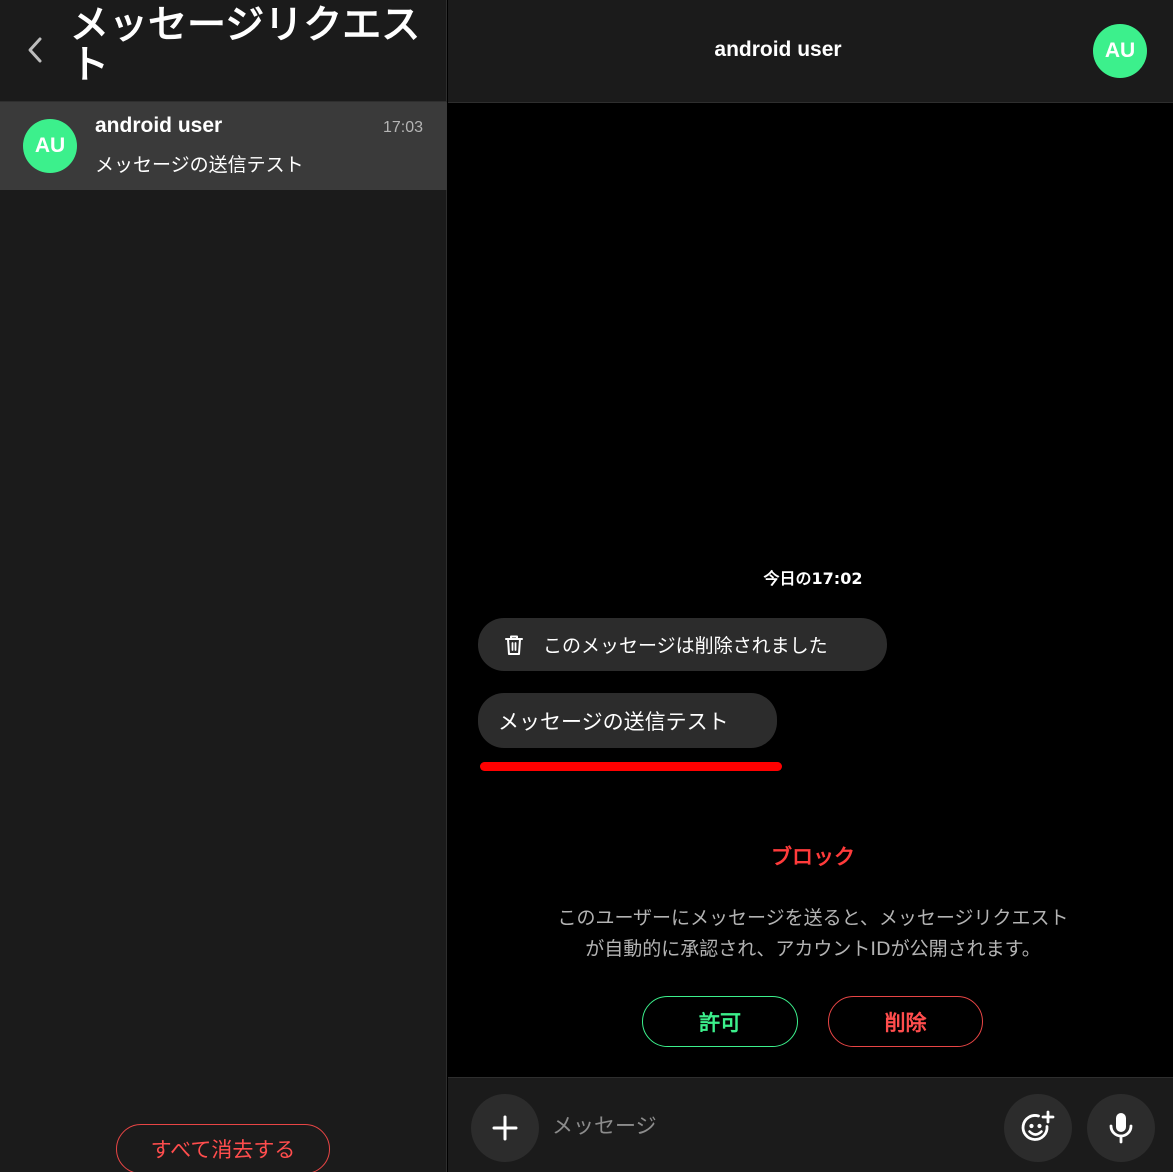  I want to click on notice-line: このユーザーにメッセージを送ると、メッセージリクエスト, so click(813, 918).